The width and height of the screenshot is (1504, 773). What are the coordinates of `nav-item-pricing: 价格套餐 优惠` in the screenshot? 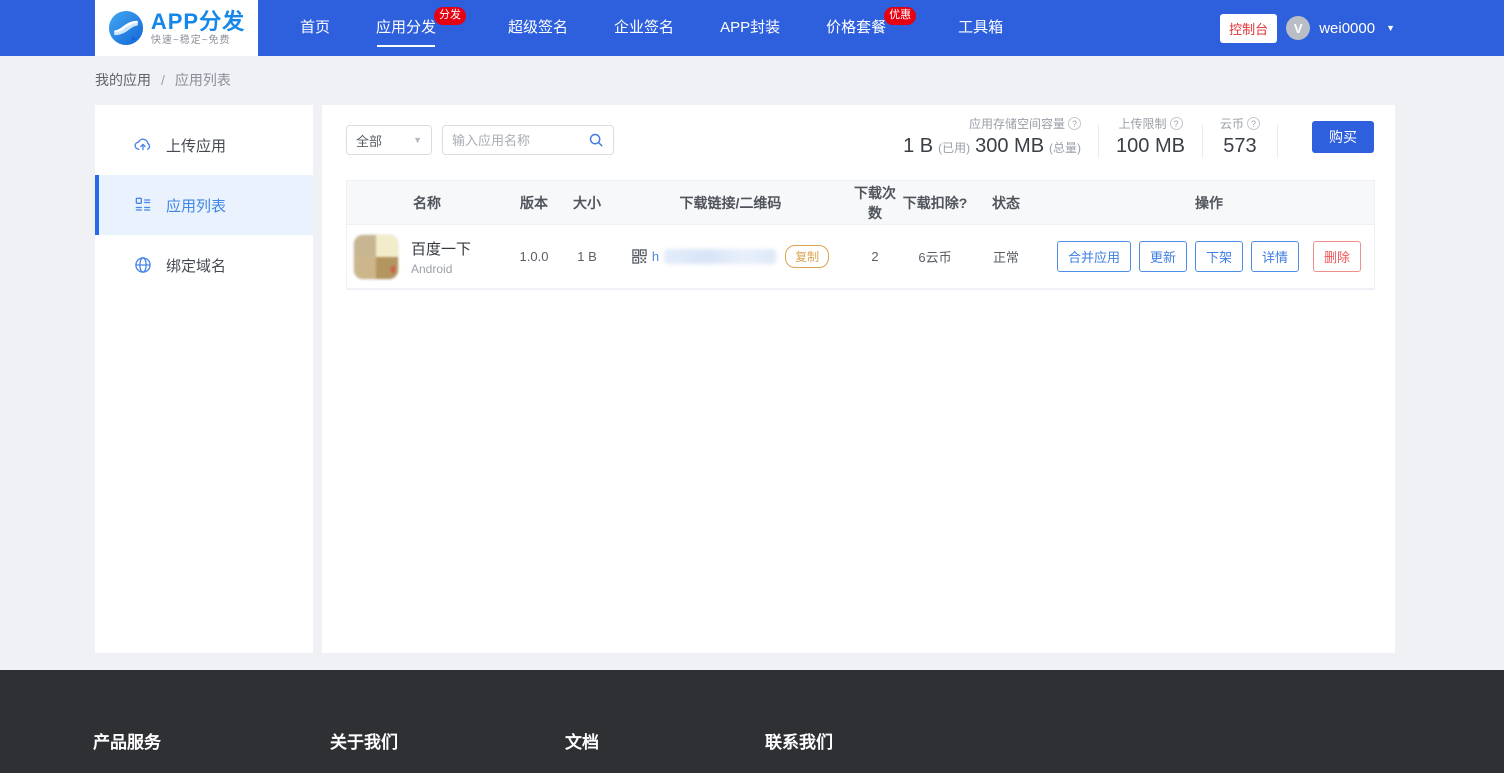 It's located at (869, 28).